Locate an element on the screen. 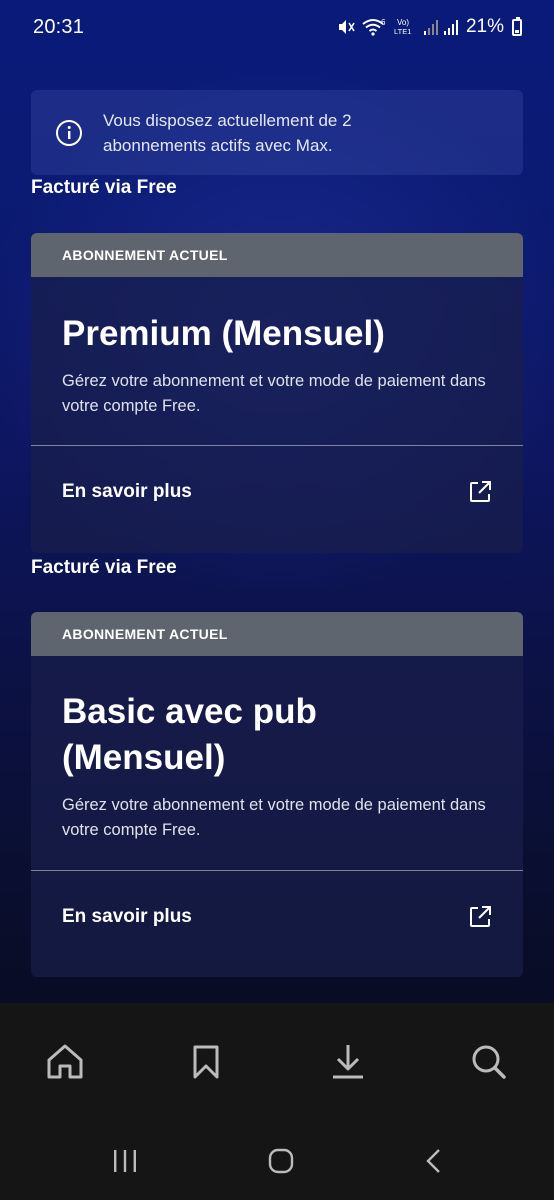 Image resolution: width=554 pixels, height=1200 pixels. status-indicators: 6 Vo) LTE1 21% is located at coordinates (429, 27).